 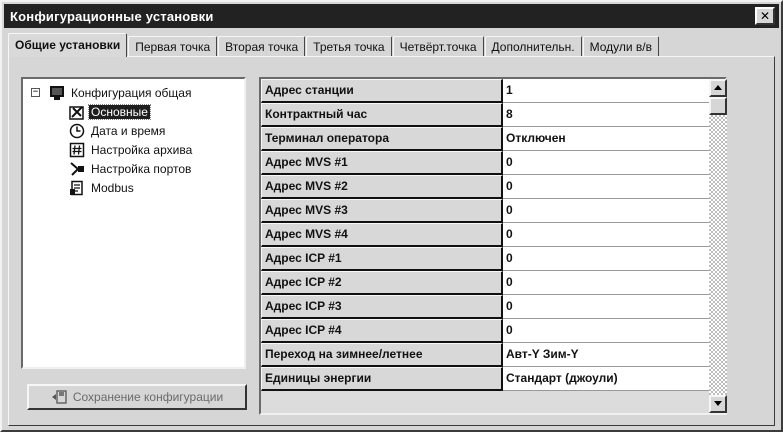 I want to click on property-name: Единицы энергии, so click(x=382, y=379).